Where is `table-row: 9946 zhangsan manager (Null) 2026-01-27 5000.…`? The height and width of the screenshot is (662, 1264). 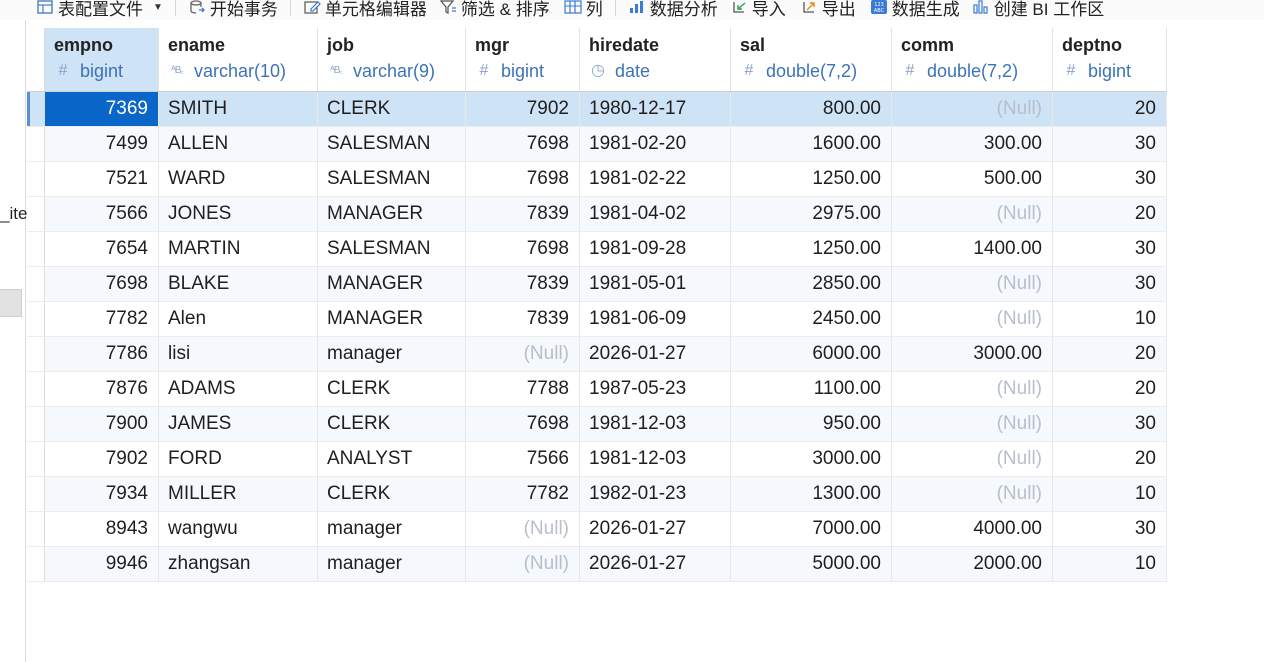 table-row: 9946 zhangsan manager (Null) 2026-01-27 5000.… is located at coordinates (597, 564).